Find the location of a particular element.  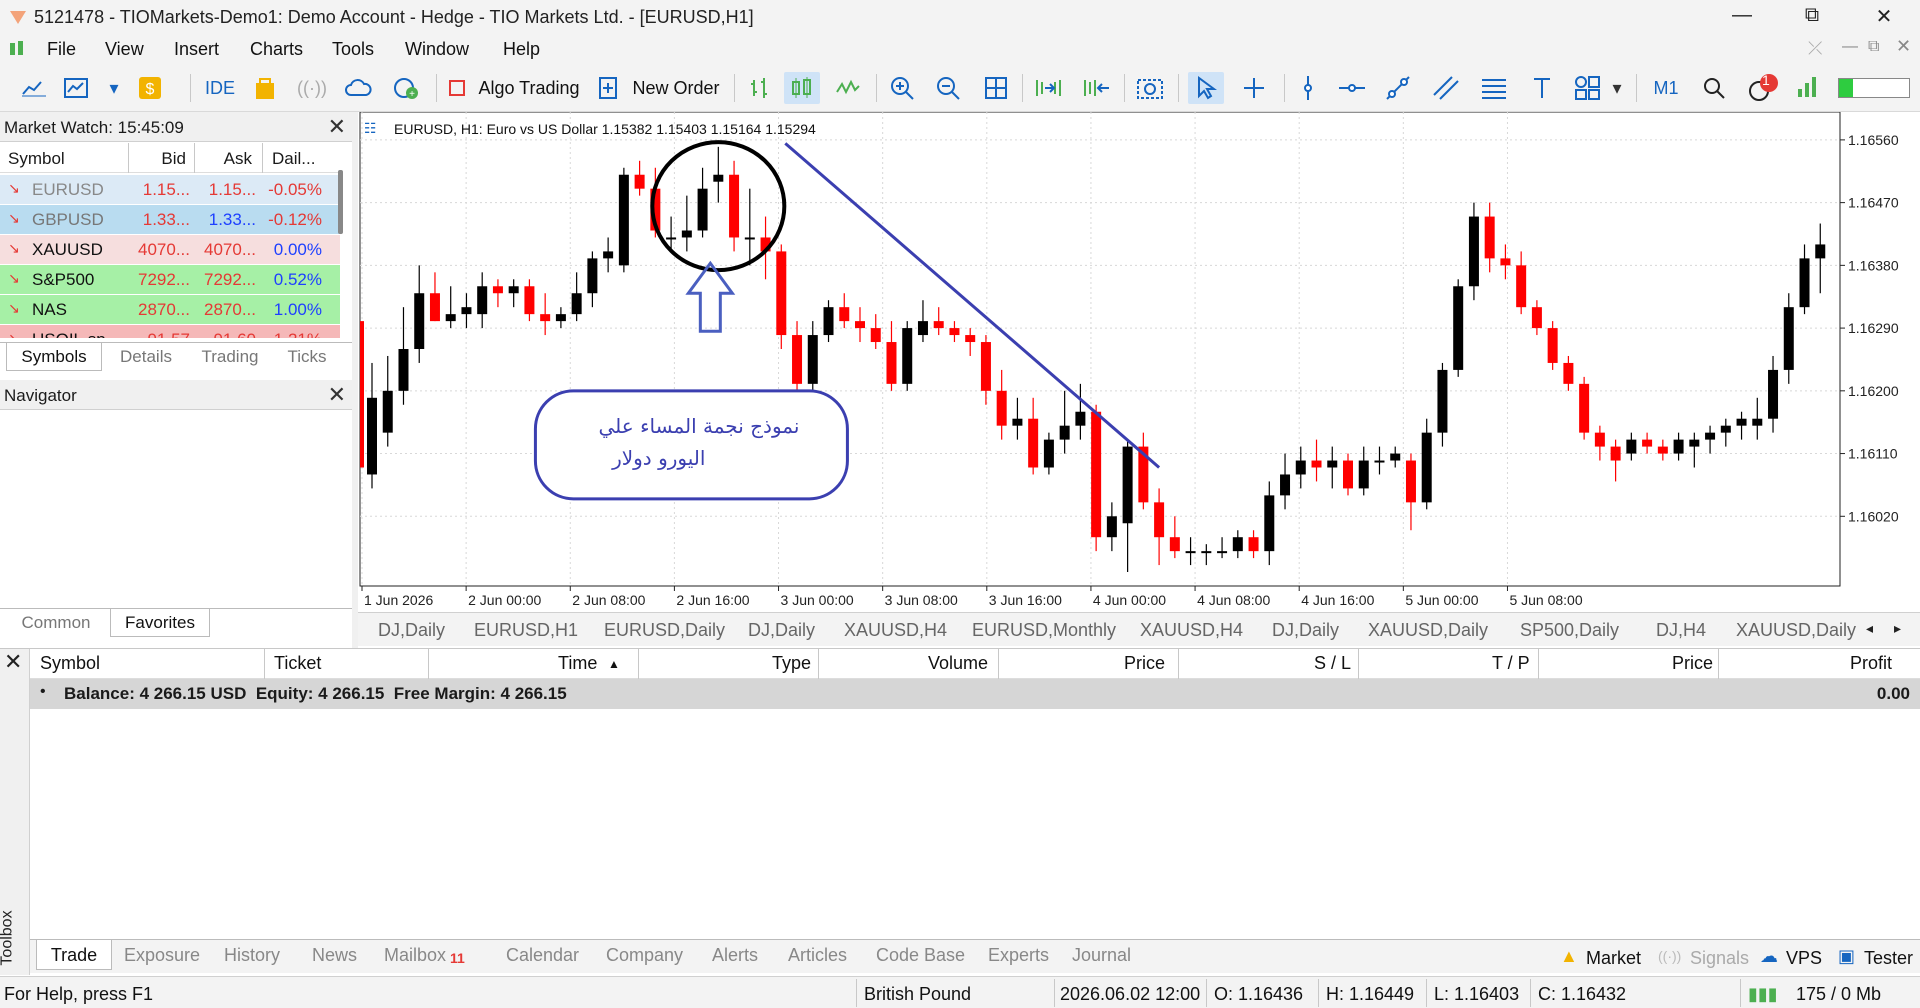

market-watch-row: ↘ GBPUSD 1.33... 1.33... -0.12% is located at coordinates (170, 219).